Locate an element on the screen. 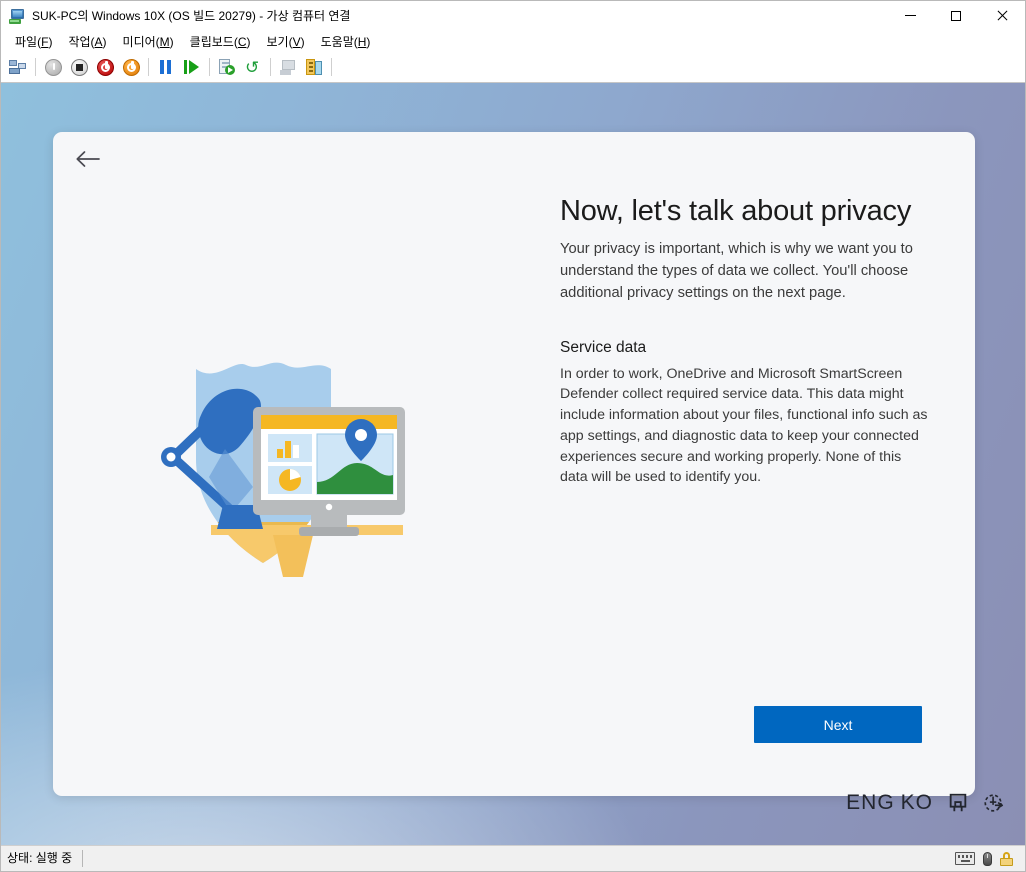  enhanced-session-button is located at coordinates (288, 67).